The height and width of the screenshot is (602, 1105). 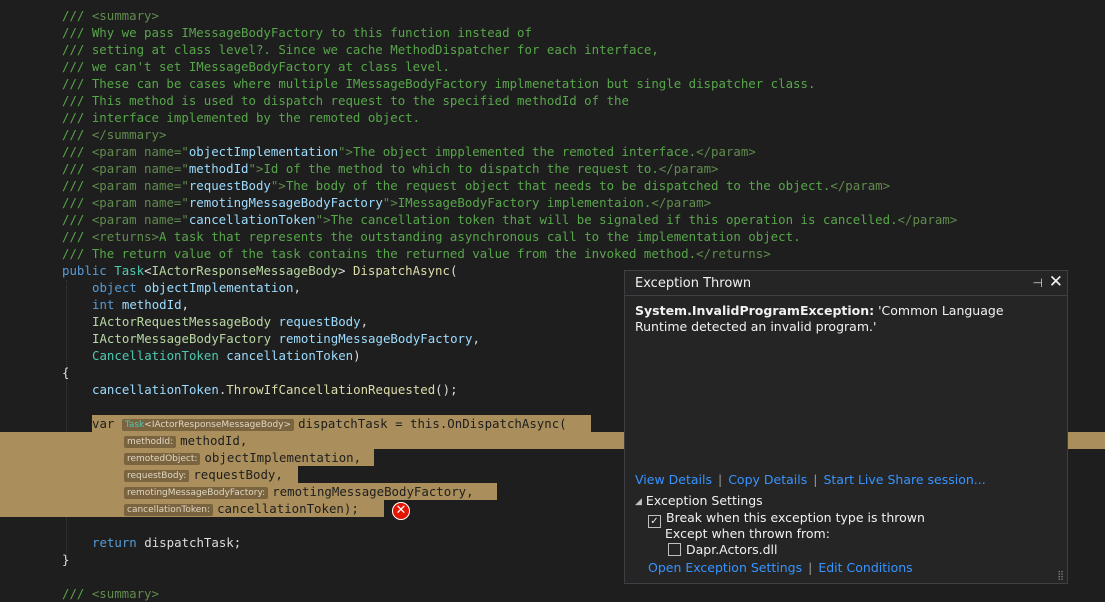 I want to click on error-icon: ✕, so click(x=401, y=511).